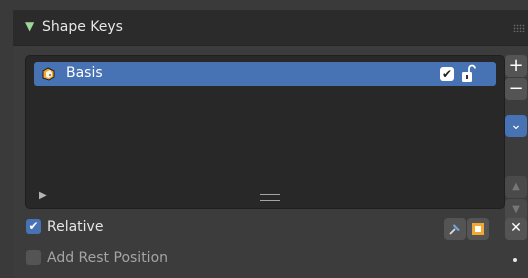  Describe the element at coordinates (126, 227) in the screenshot. I see `relative-option: ✔ Relative` at that location.